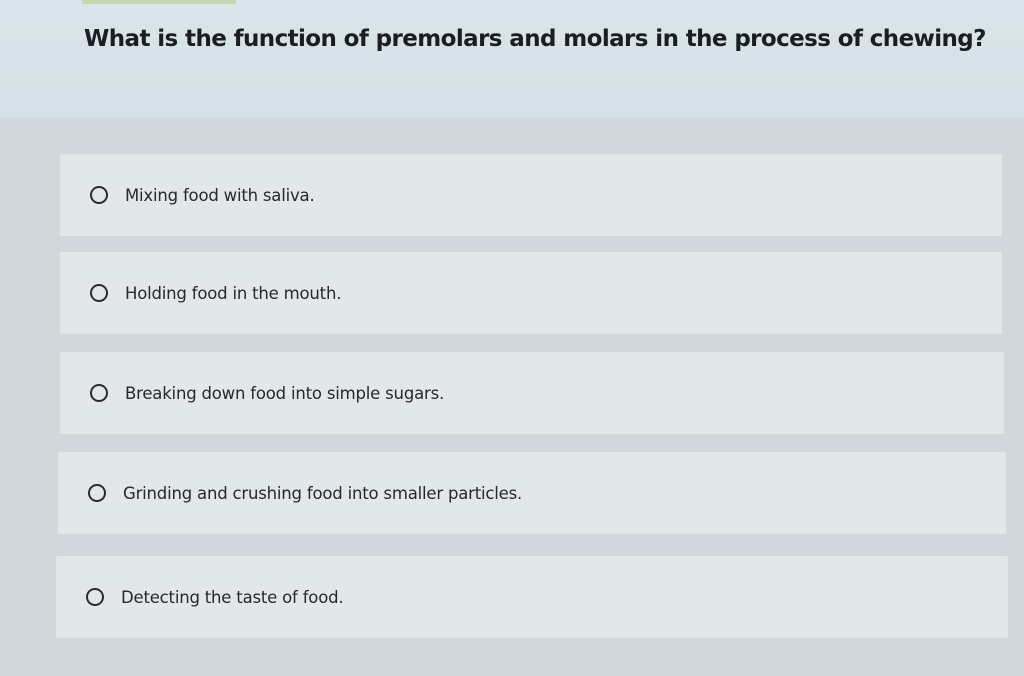 The image size is (1024, 676). I want to click on answer-option-label: Mixing food with saliva., so click(220, 195).